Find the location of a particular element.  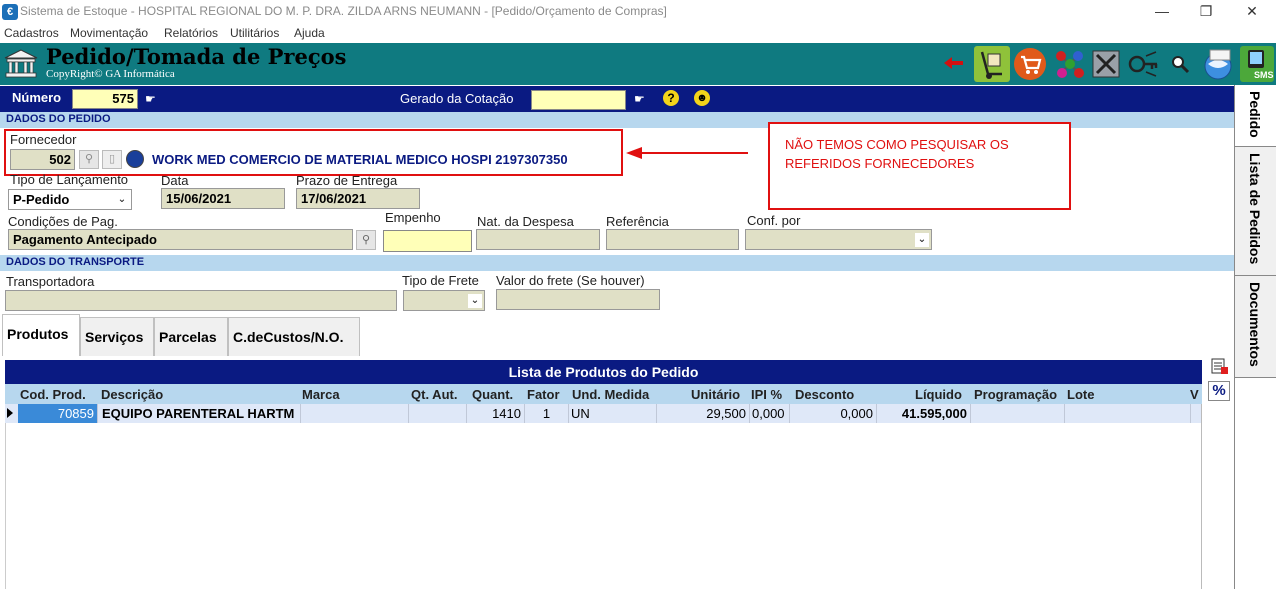

tipo-frete-select: ⌄ is located at coordinates (444, 300).